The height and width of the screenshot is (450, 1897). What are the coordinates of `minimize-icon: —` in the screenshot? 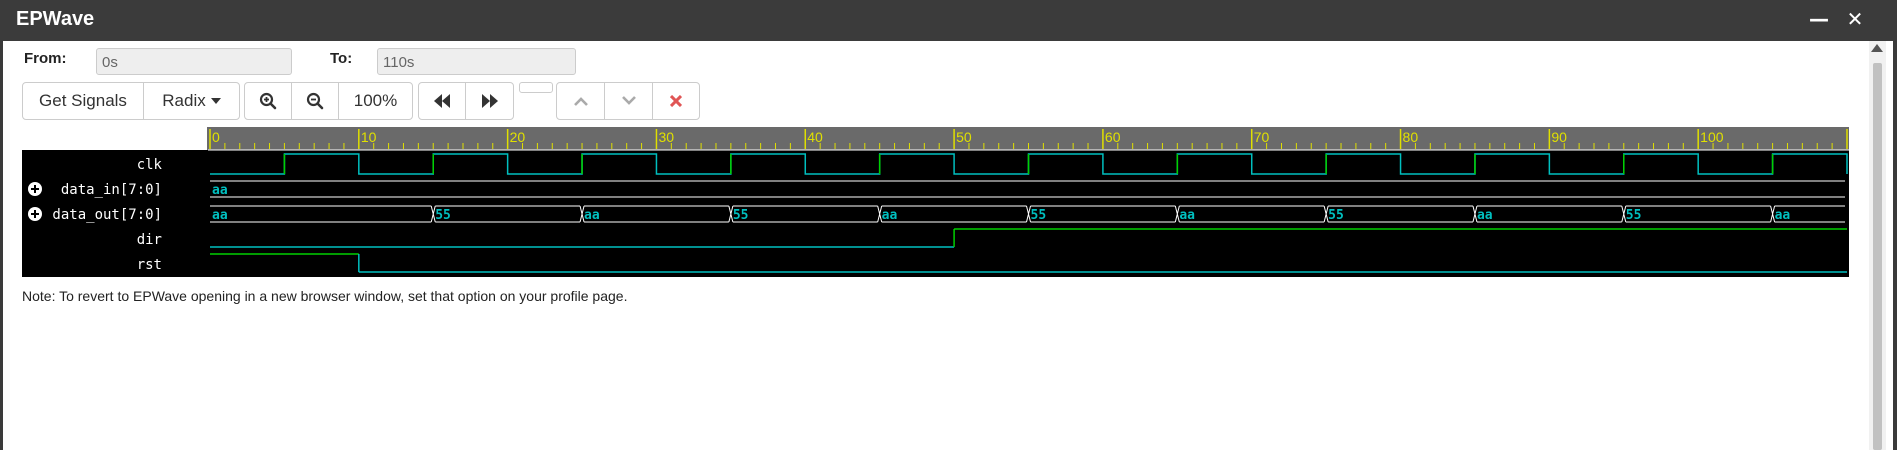 It's located at (1819, 19).